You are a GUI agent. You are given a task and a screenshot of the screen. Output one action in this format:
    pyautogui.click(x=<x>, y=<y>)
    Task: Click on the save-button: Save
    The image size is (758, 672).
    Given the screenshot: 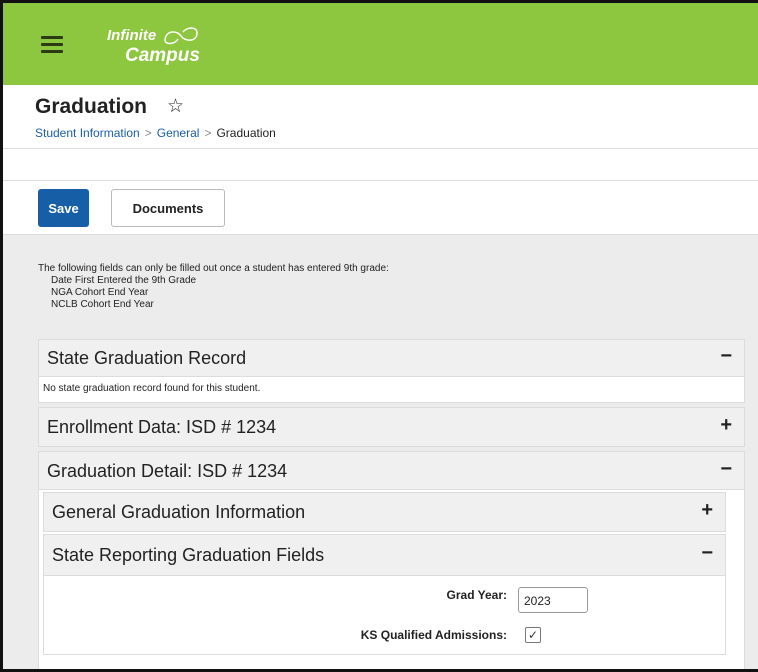 What is the action you would take?
    pyautogui.click(x=63, y=208)
    